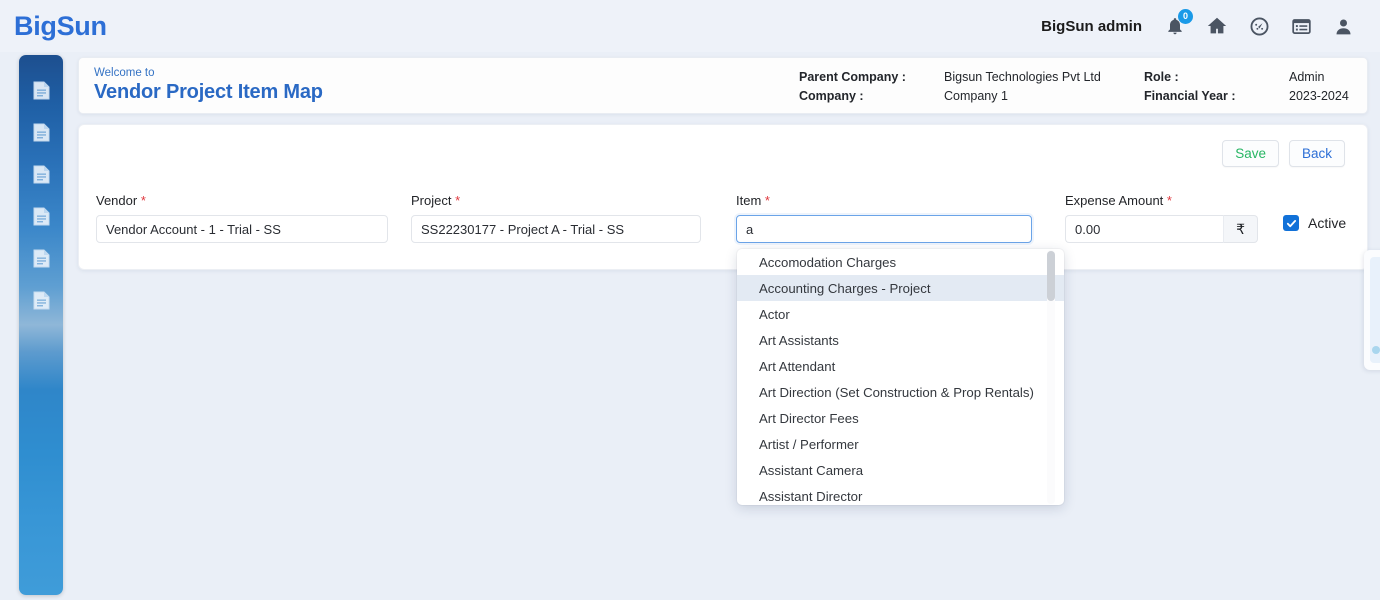 The image size is (1380, 600). Describe the element at coordinates (900, 288) in the screenshot. I see `dropdown-option: Accounting Charges - Project` at that location.